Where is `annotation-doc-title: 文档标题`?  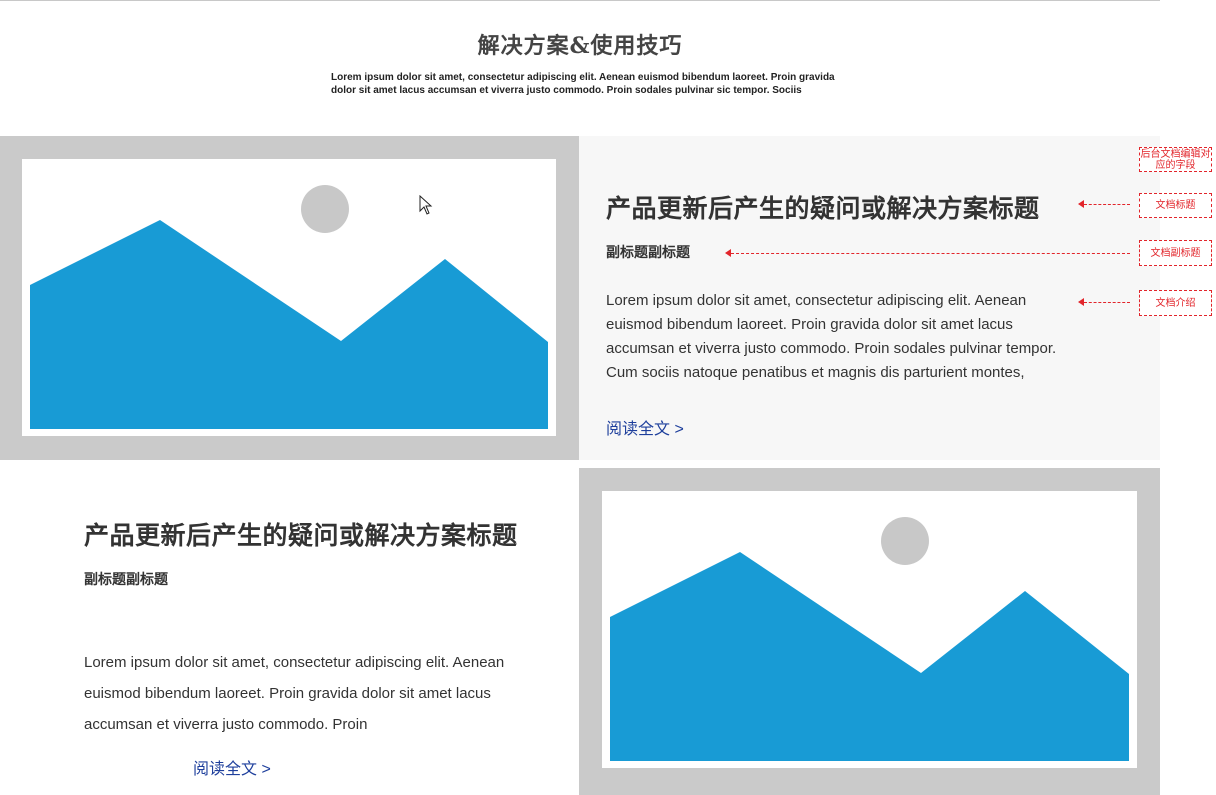
annotation-doc-title: 文档标题 is located at coordinates (1175, 205).